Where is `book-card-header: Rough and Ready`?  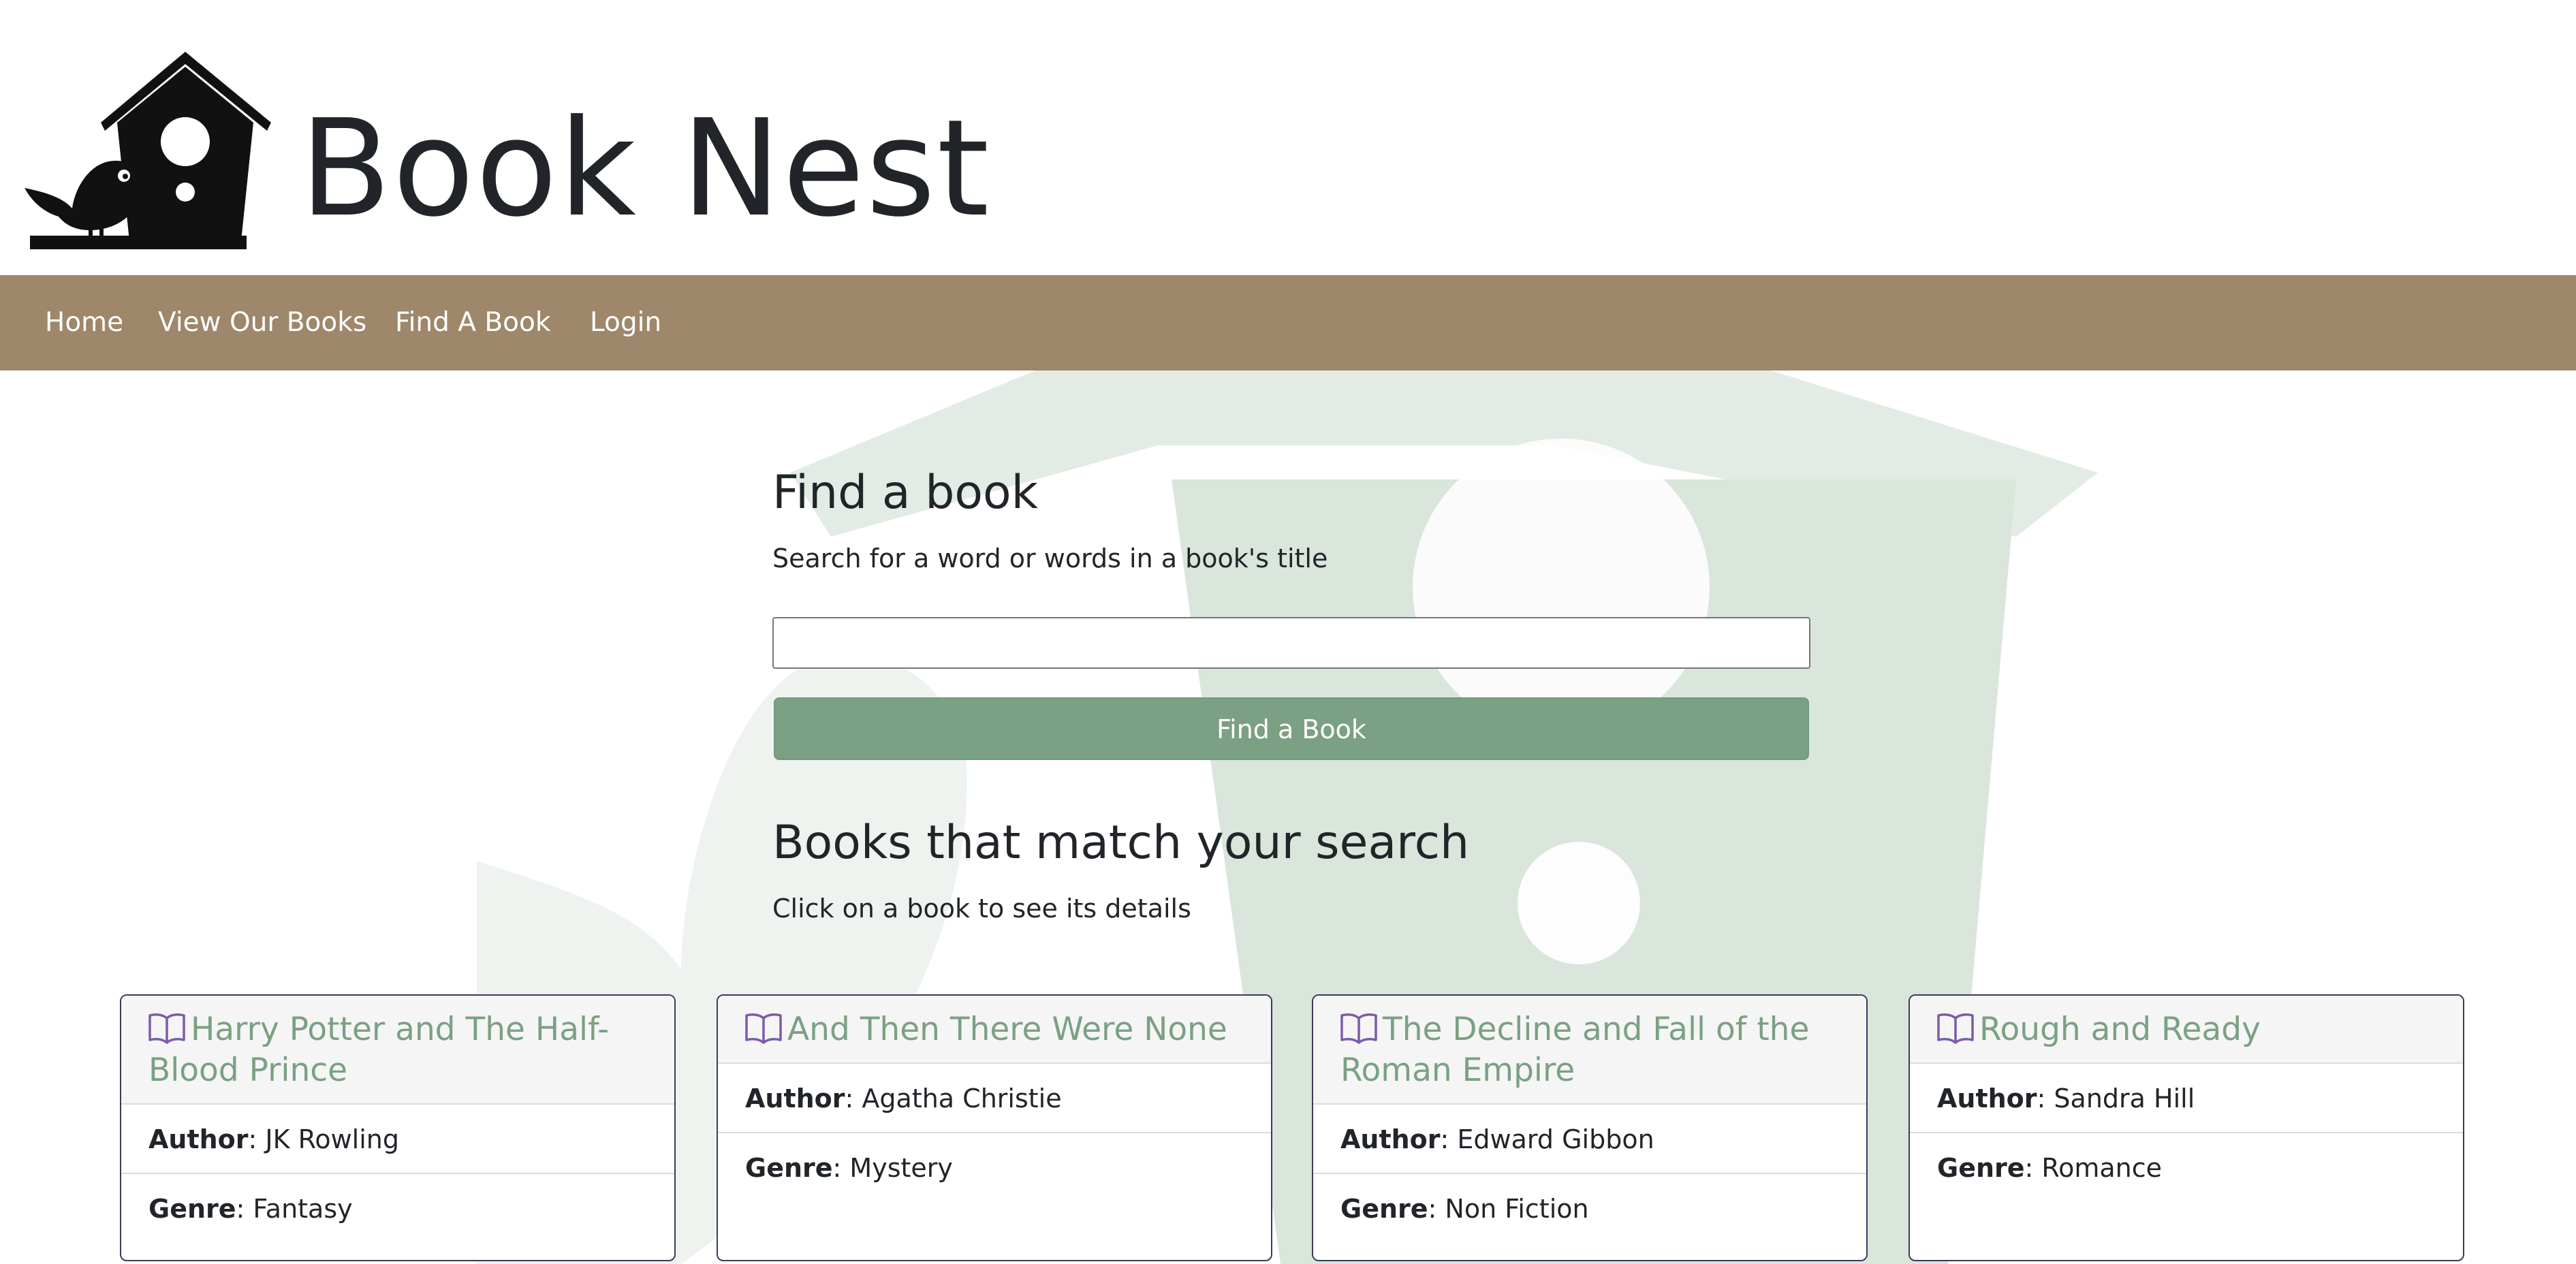
book-card-header: Rough and Ready is located at coordinates (2186, 1030).